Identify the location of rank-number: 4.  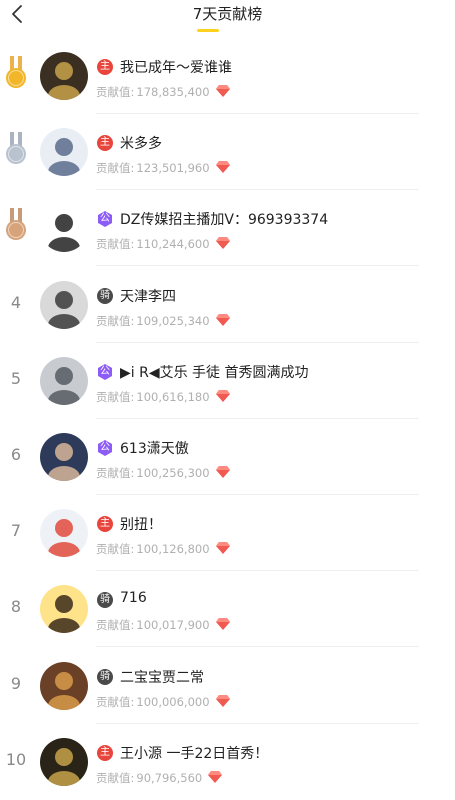
(16, 302).